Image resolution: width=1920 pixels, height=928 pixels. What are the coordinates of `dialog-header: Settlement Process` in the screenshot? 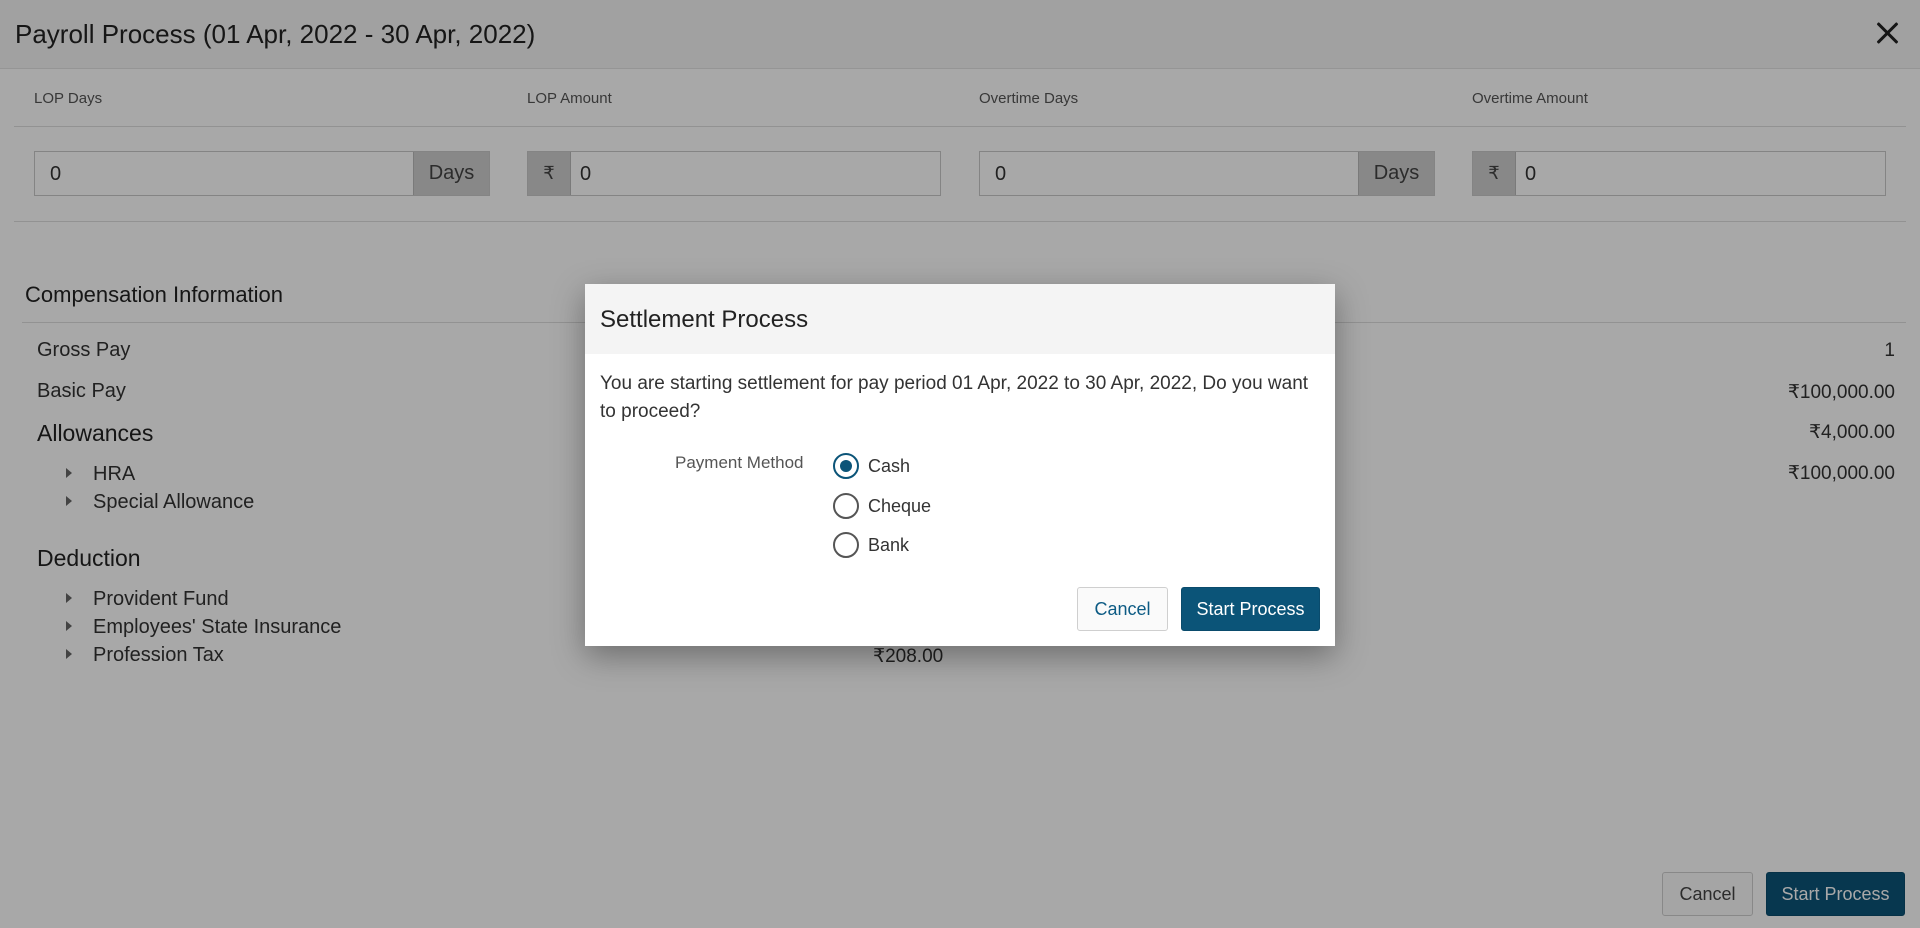 It's located at (960, 319).